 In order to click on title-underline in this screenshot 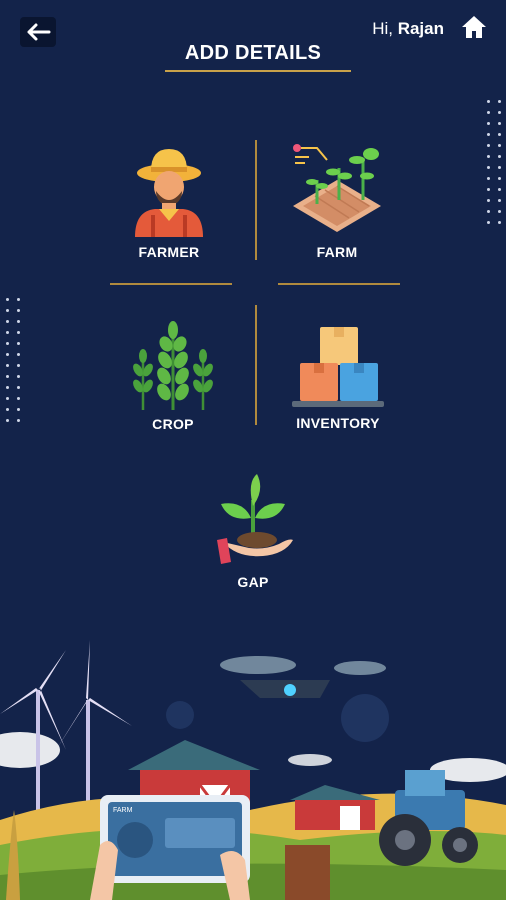, I will do `click(258, 71)`.